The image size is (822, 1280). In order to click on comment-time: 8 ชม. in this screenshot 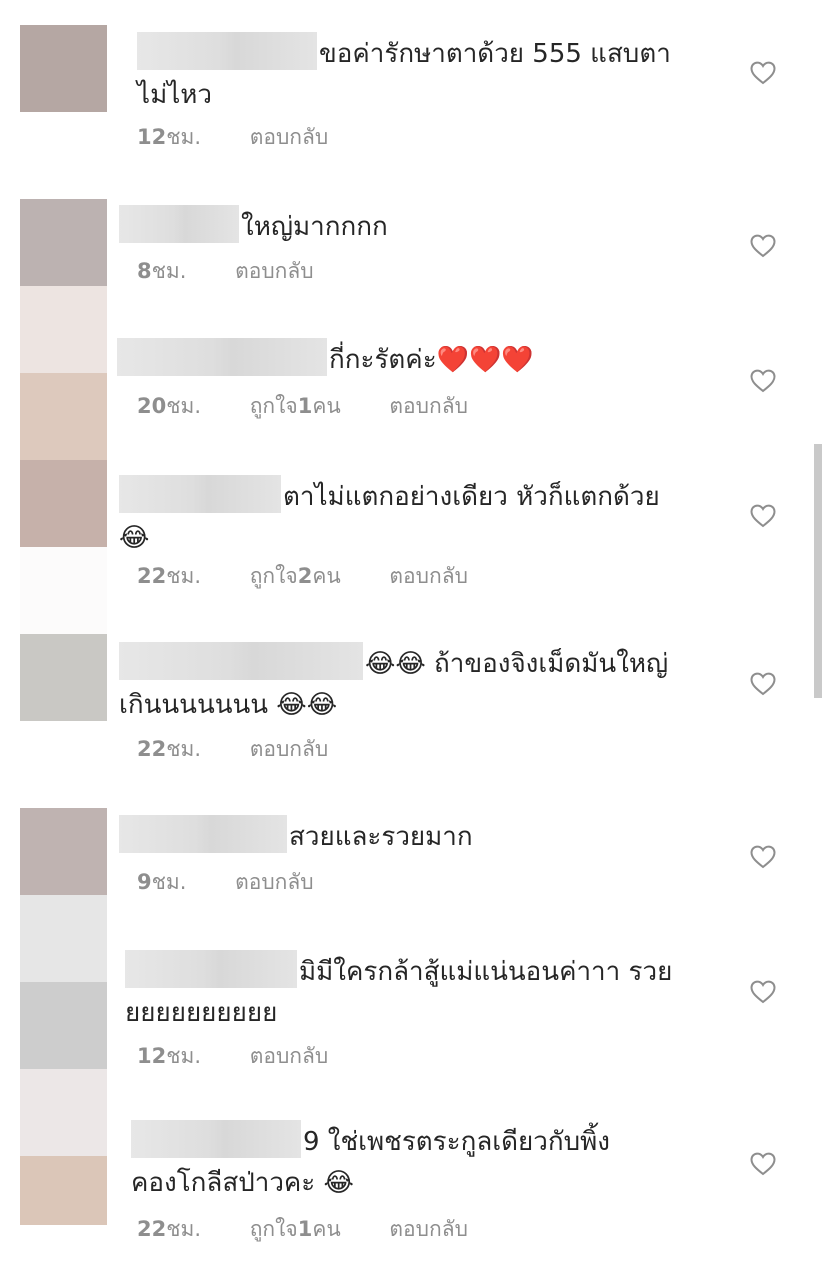, I will do `click(162, 271)`.